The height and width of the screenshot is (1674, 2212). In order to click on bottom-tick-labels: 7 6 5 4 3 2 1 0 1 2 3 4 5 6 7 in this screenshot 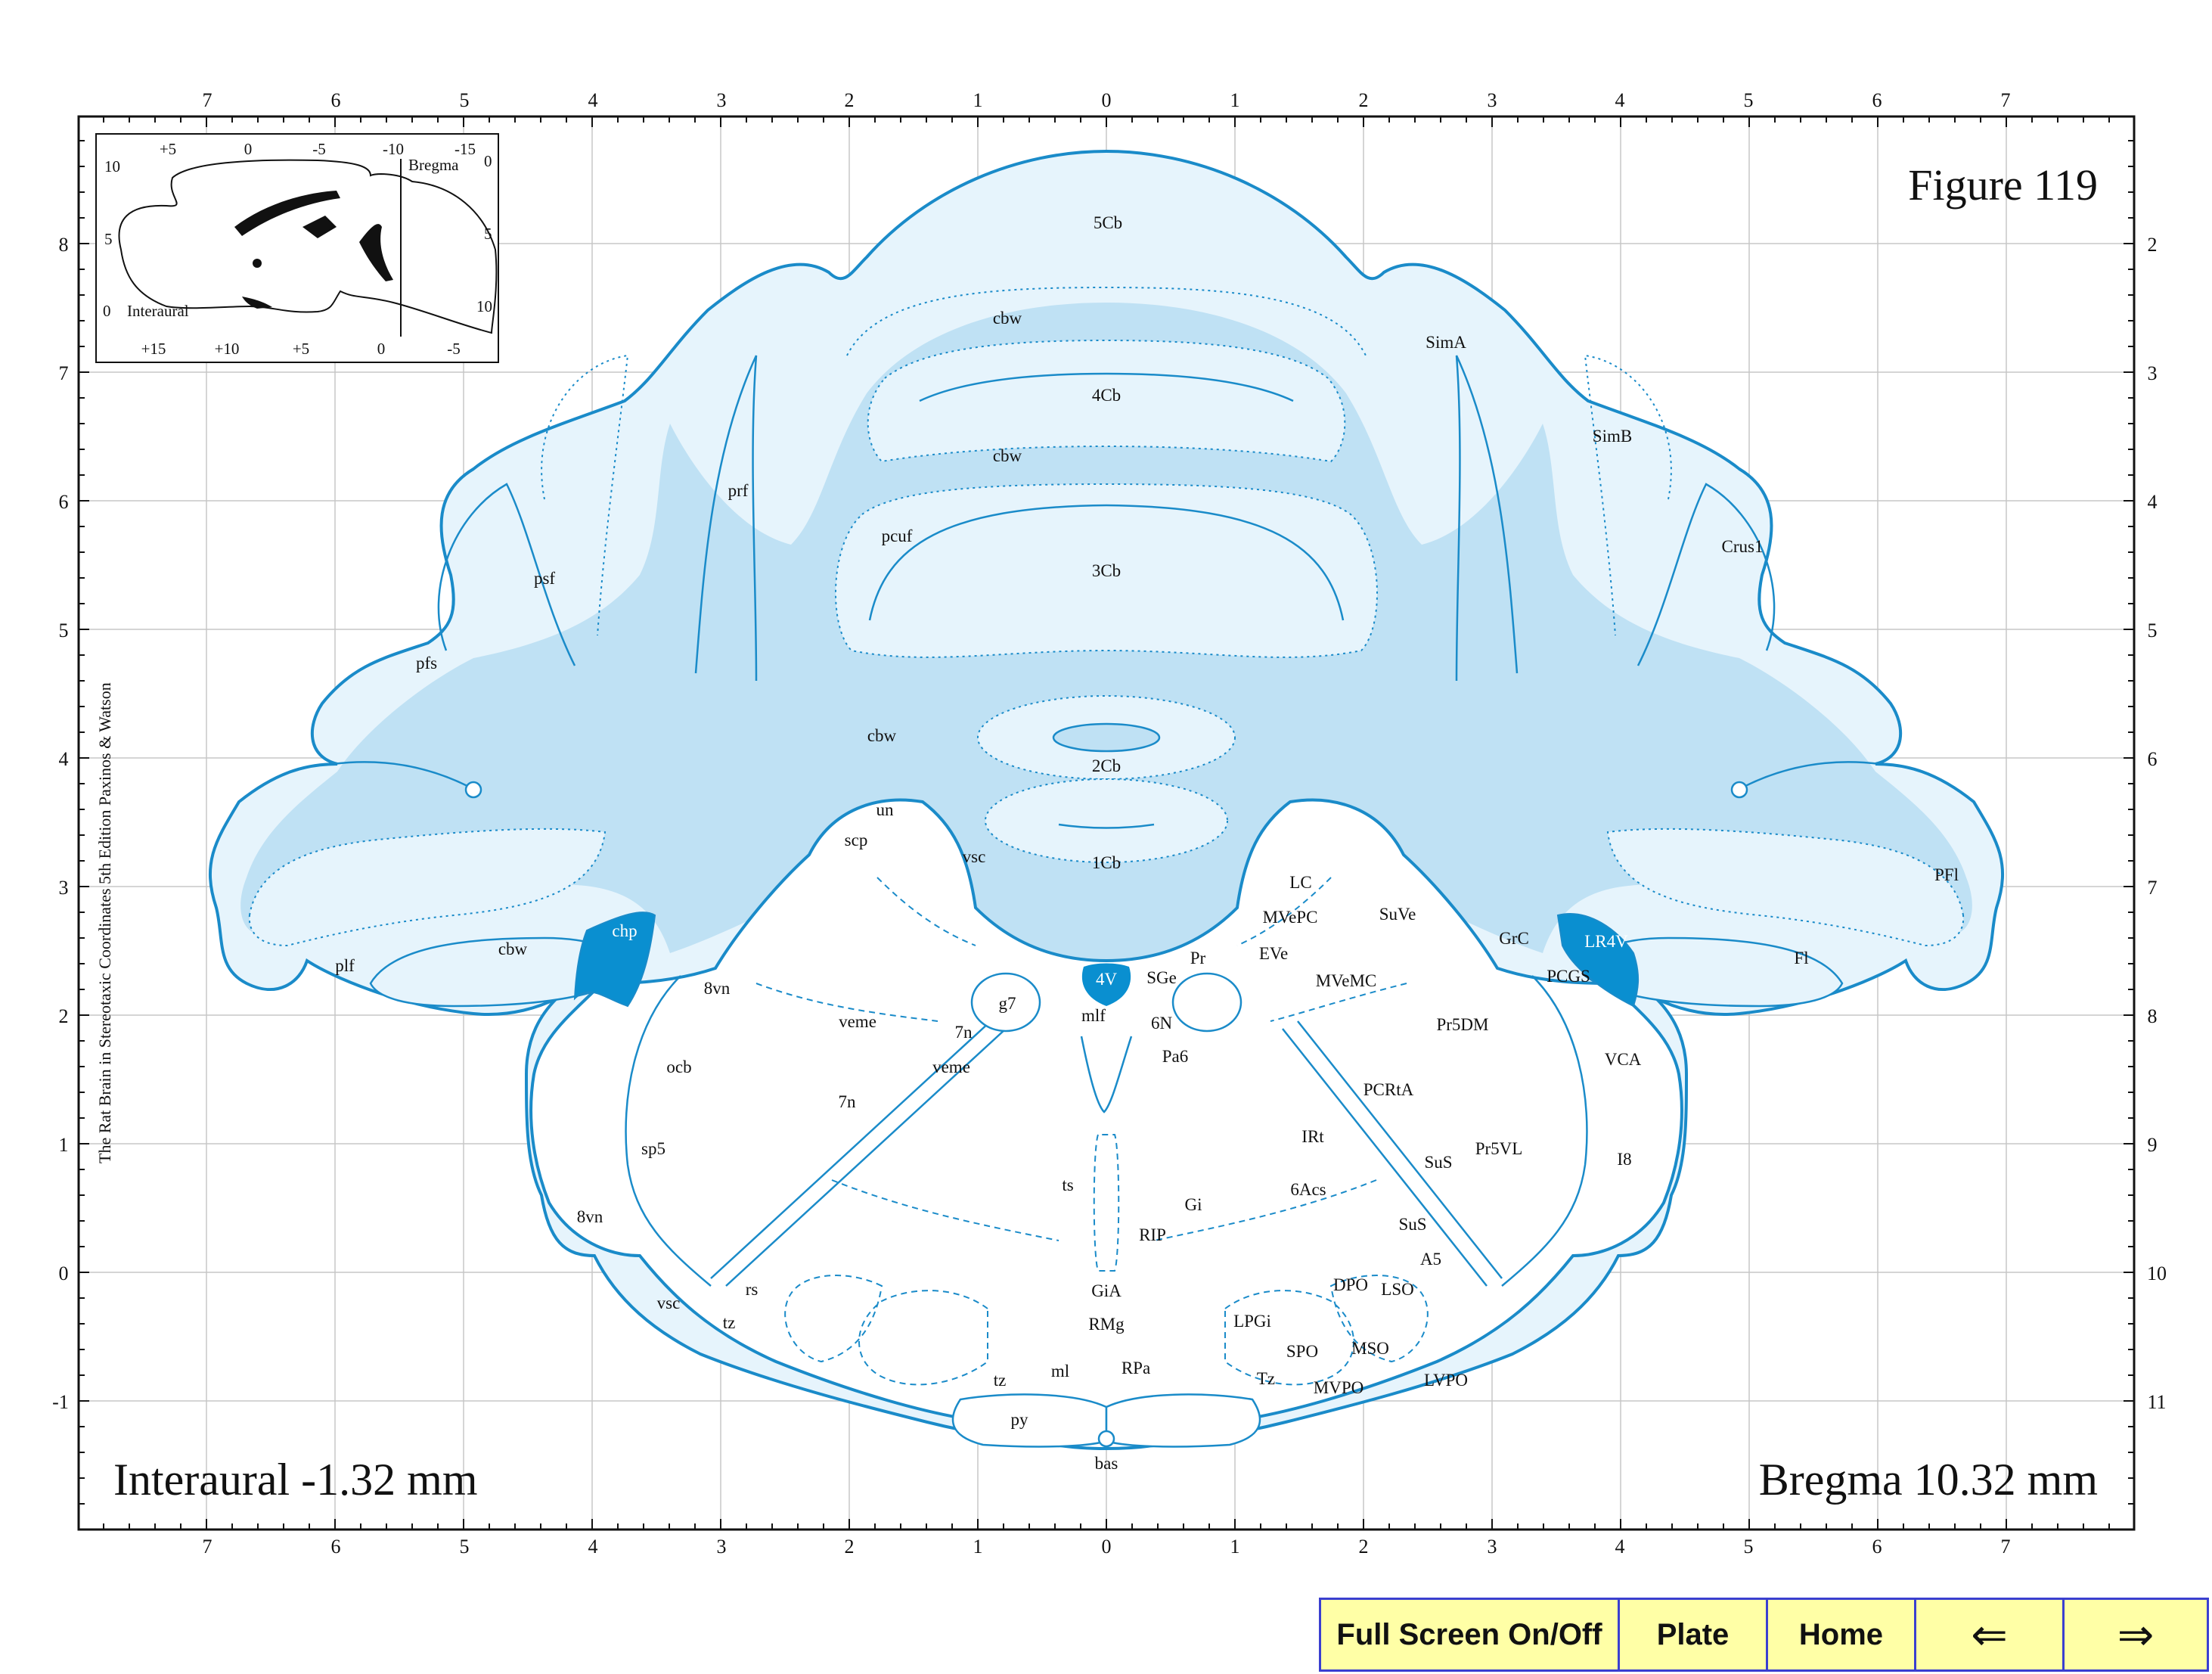, I will do `click(1107, 1547)`.